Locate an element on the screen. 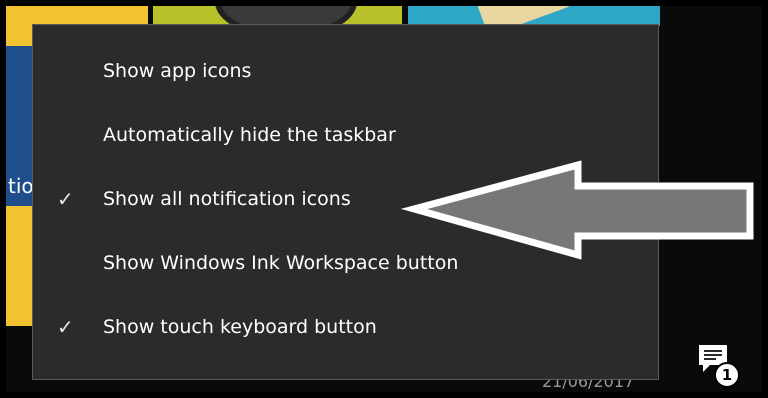  start-tile-olive is located at coordinates (277, 16).